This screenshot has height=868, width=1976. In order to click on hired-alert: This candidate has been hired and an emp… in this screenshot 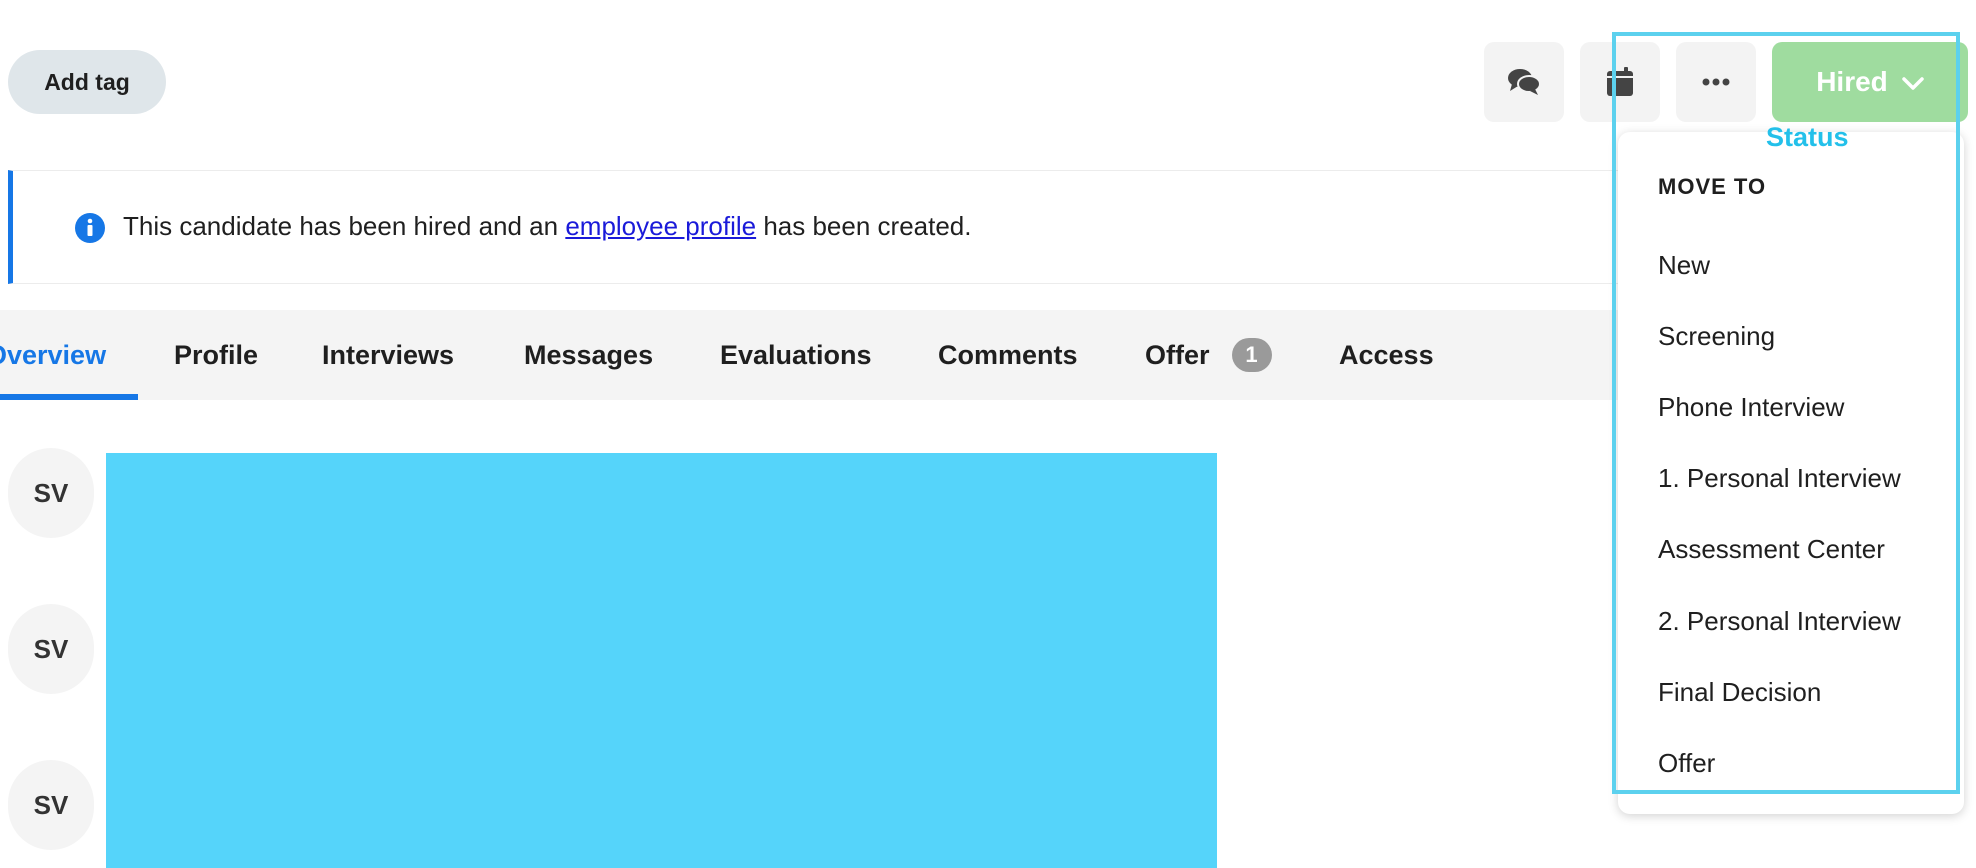, I will do `click(818, 227)`.